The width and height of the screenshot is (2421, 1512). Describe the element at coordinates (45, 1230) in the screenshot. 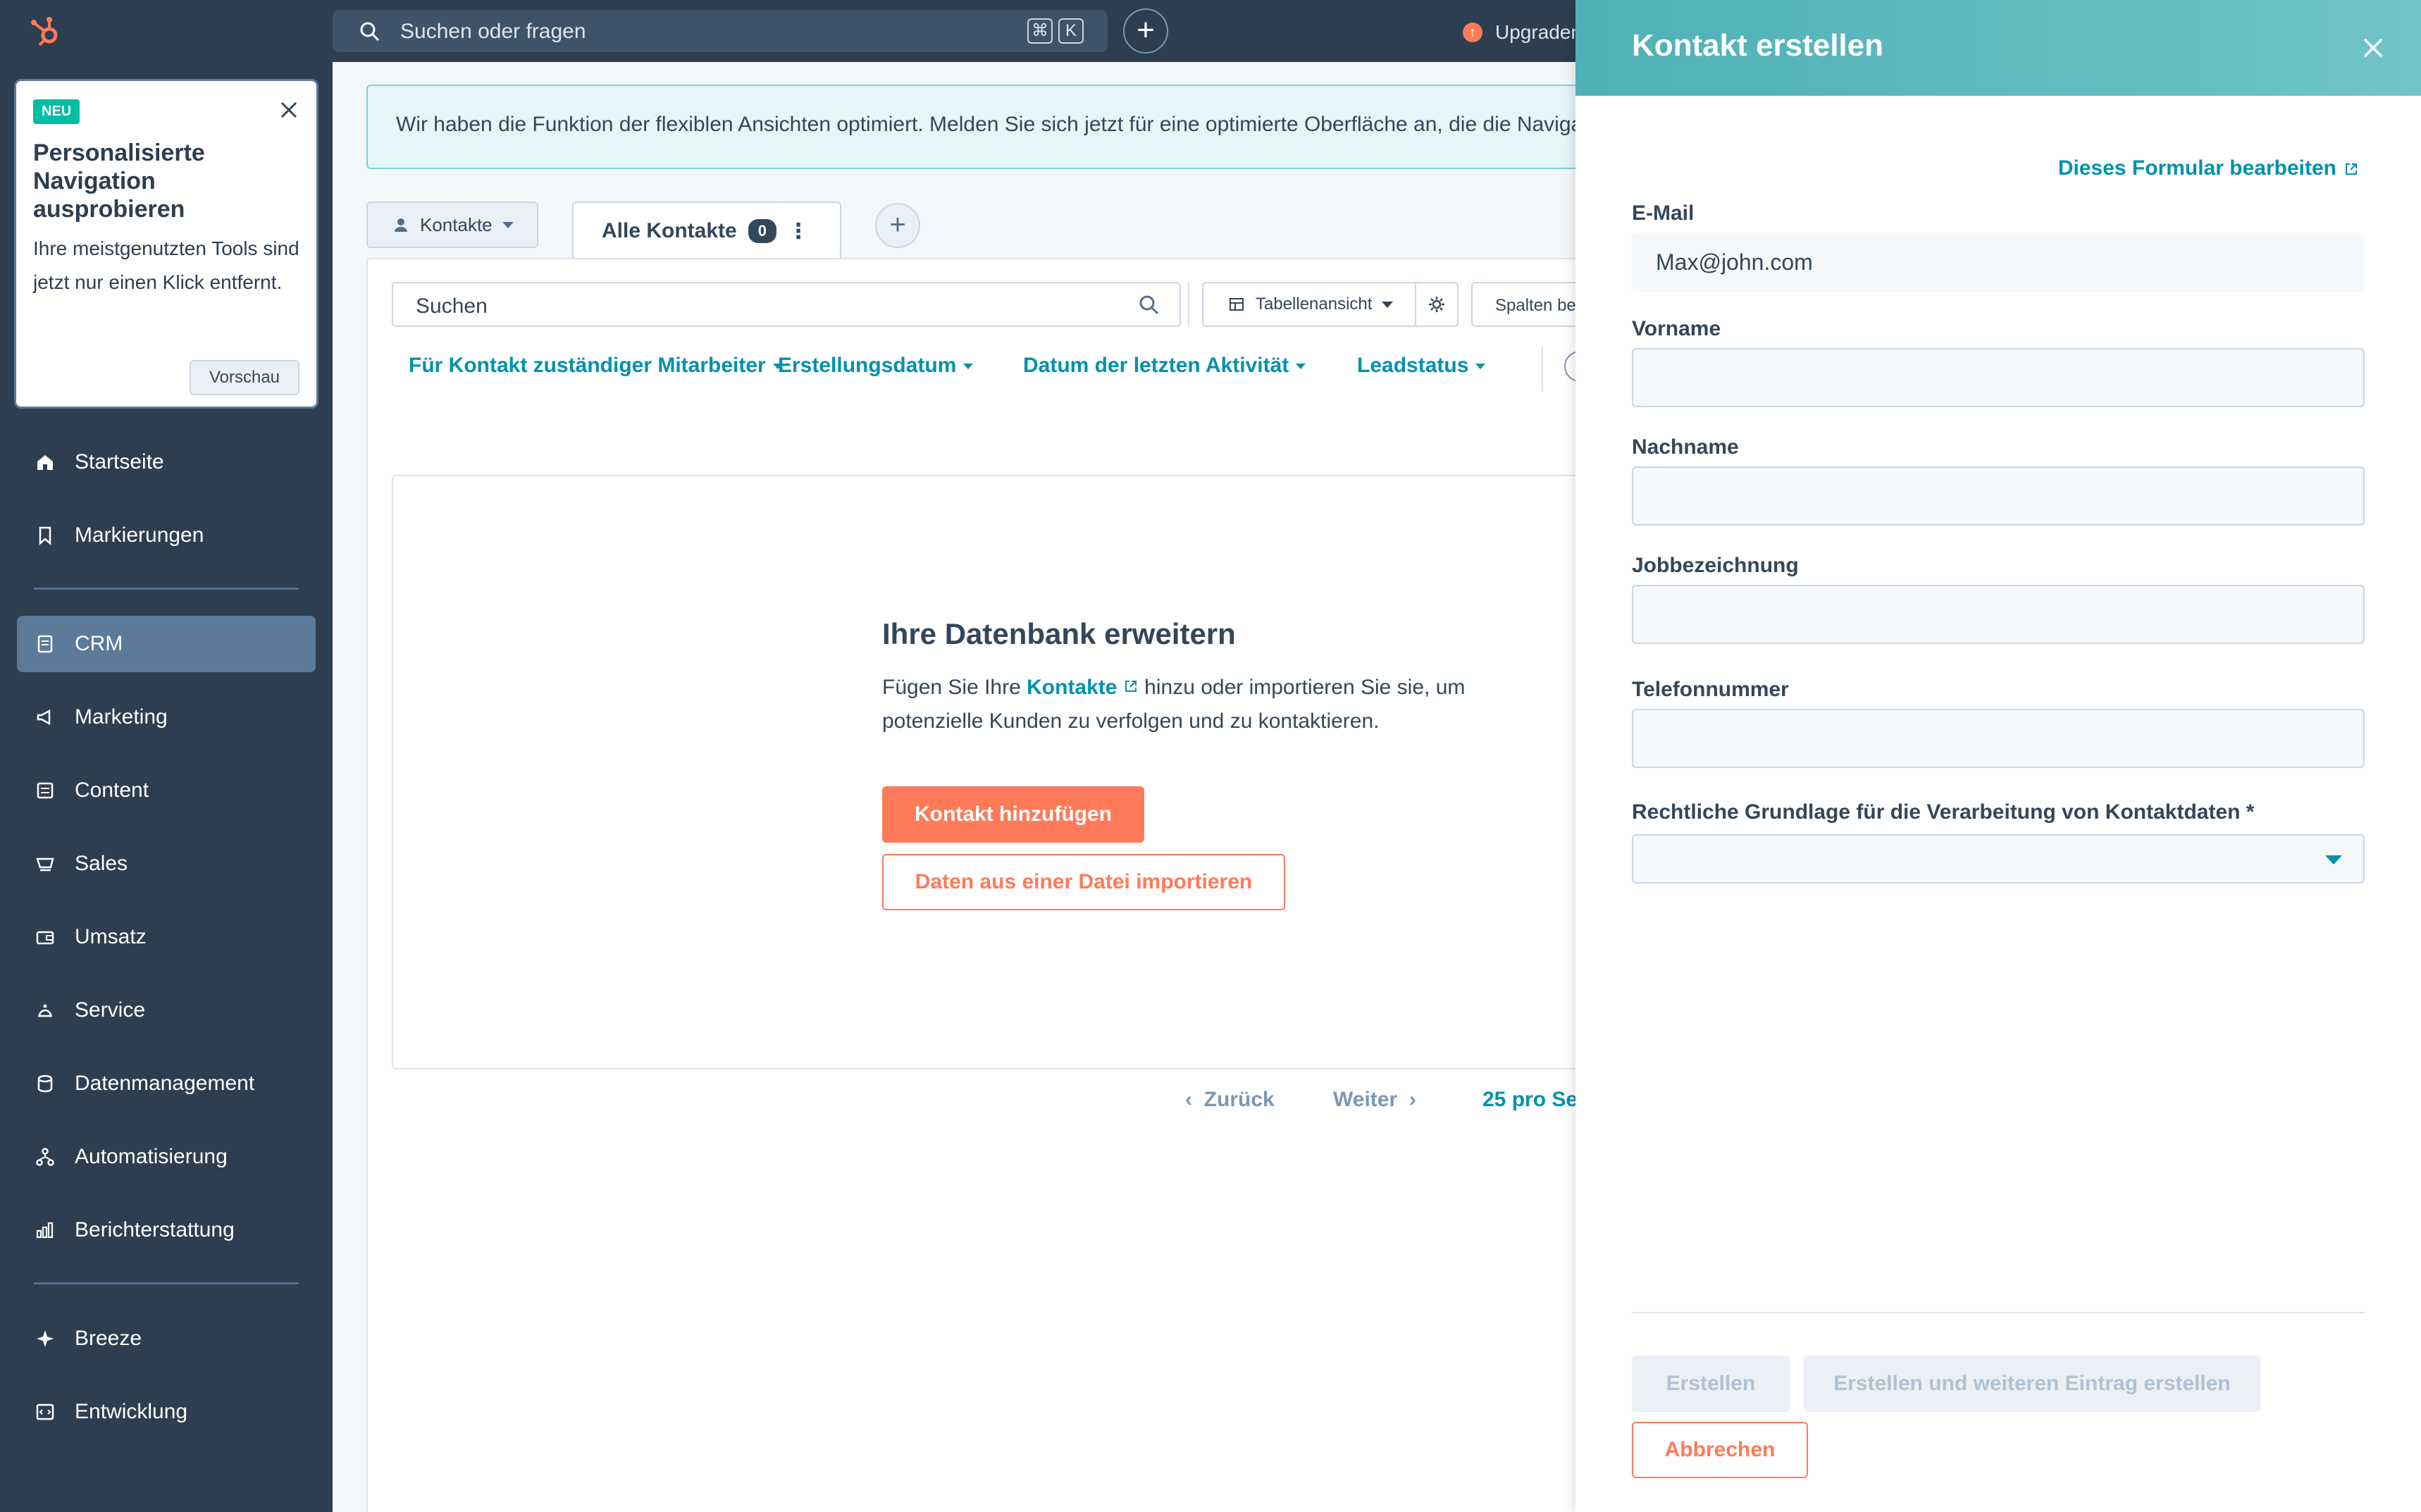

I see `chart-icon` at that location.